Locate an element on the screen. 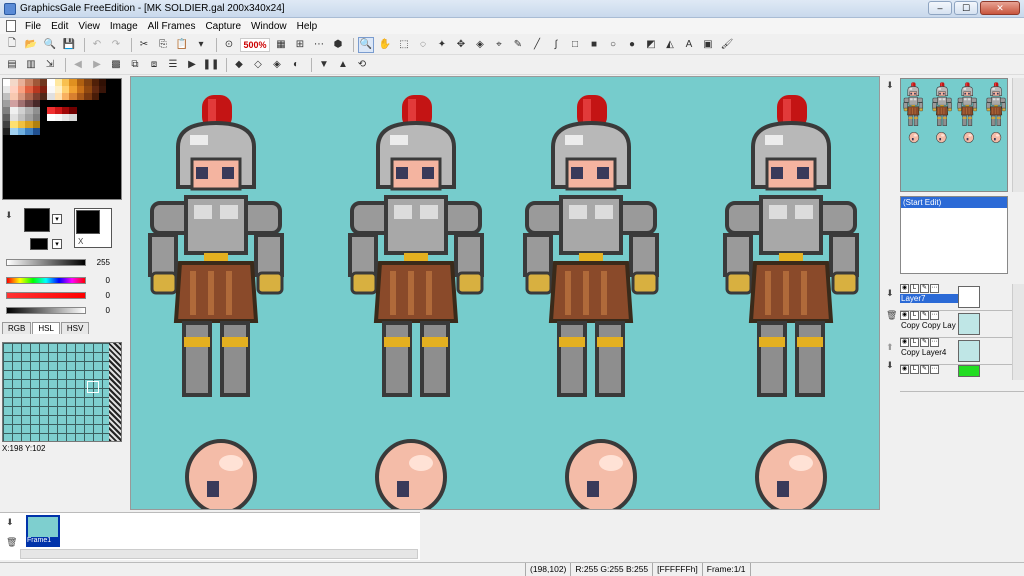 This screenshot has height=576, width=1024. visible-icon: ◉ is located at coordinates (904, 342).